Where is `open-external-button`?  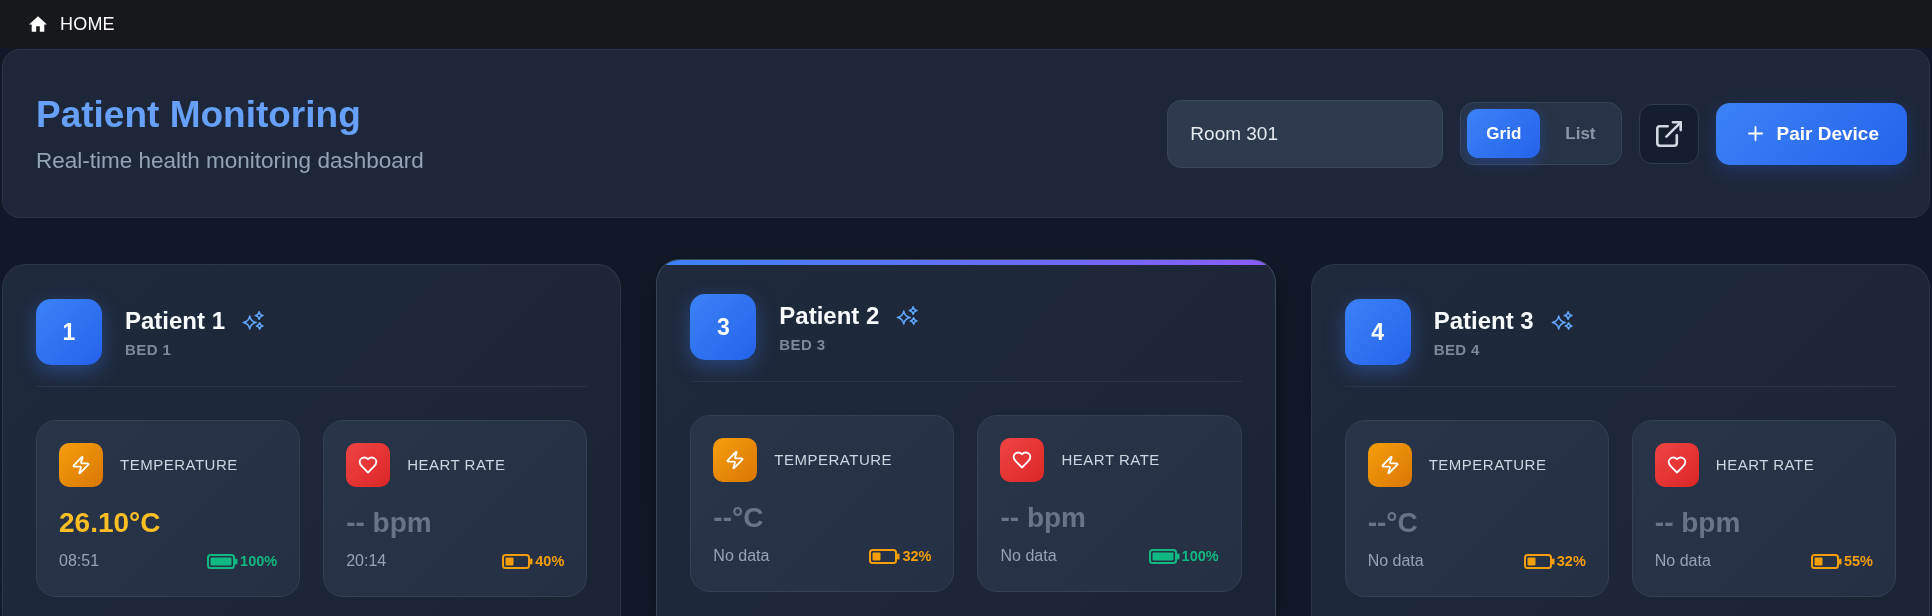 open-external-button is located at coordinates (1668, 133).